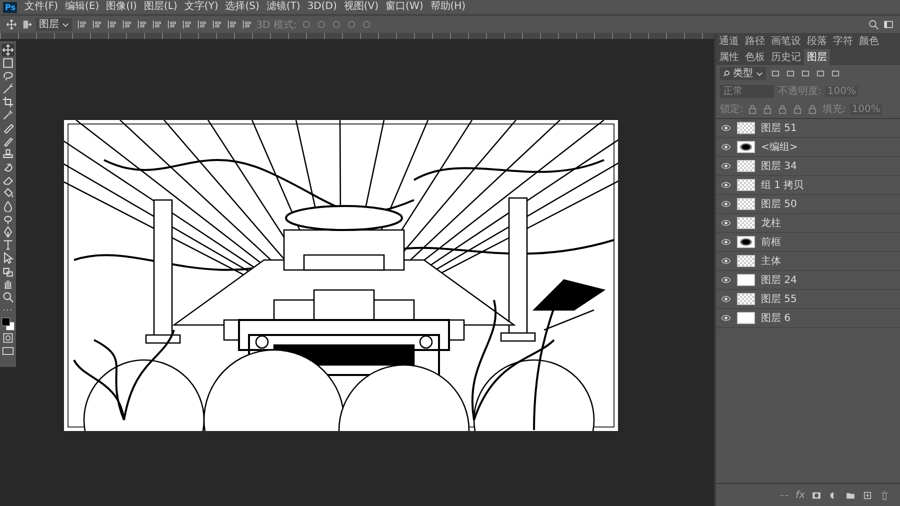 This screenshot has width=900, height=506. Describe the element at coordinates (8, 245) in the screenshot. I see `type-tool-icon` at that location.